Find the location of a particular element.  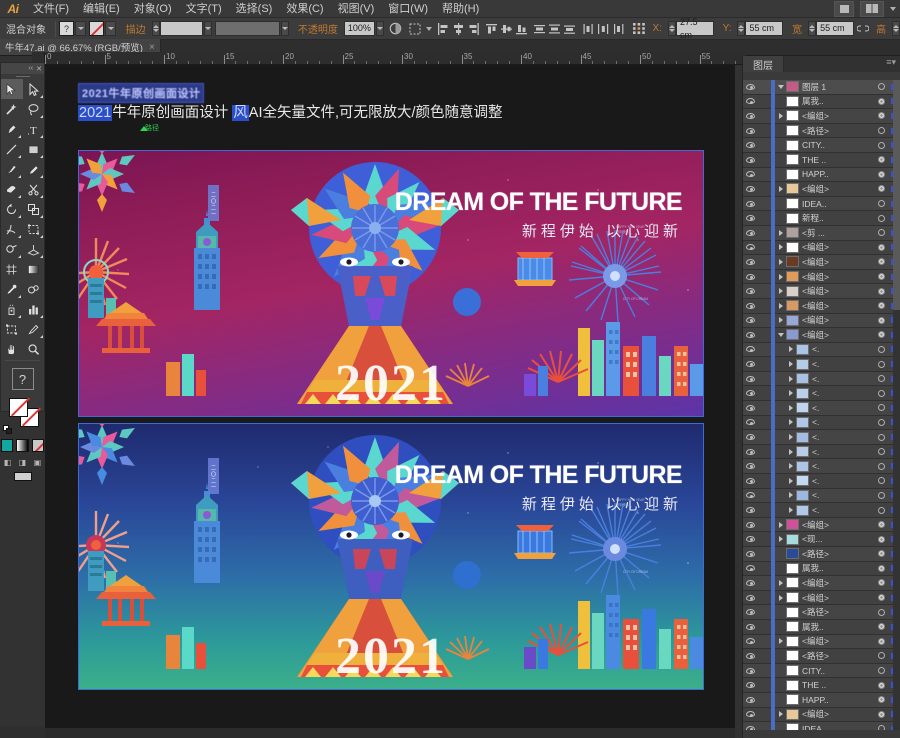

width-stepper is located at coordinates (812, 28).